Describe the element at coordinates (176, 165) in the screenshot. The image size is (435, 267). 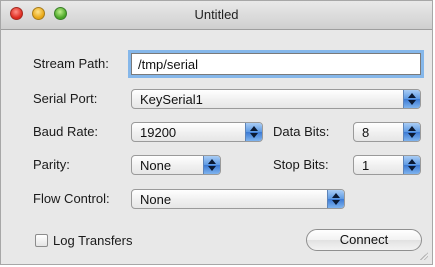
I see `parity-popup: None` at that location.